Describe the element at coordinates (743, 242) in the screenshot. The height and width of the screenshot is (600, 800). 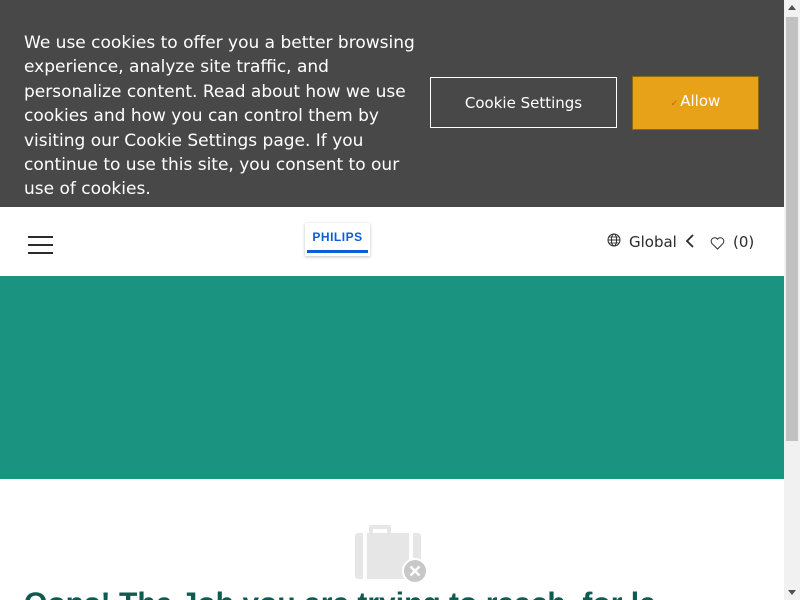
I see `wishlist-count: (0)` at that location.